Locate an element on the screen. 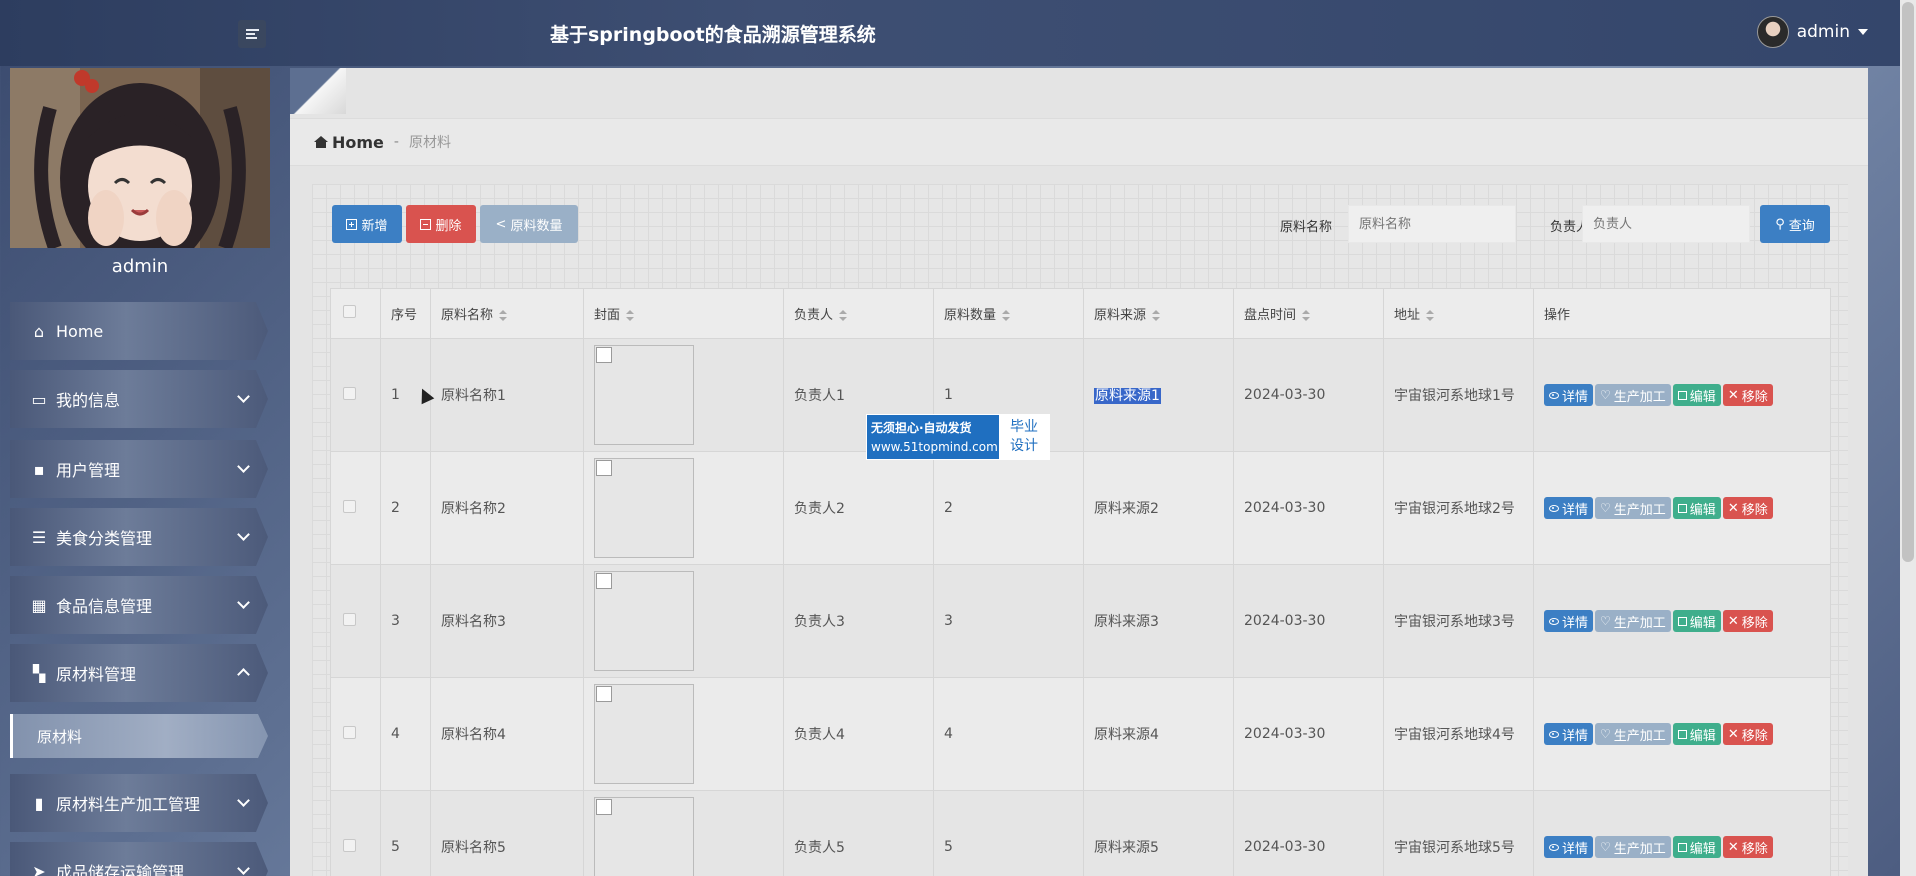 The image size is (1916, 876). column-header: 封面 is located at coordinates (683, 313).